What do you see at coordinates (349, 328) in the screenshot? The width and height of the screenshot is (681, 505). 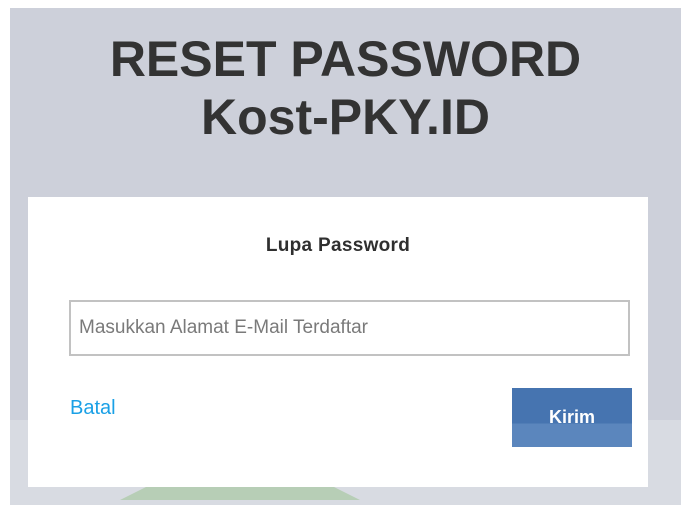 I see `email-field` at bounding box center [349, 328].